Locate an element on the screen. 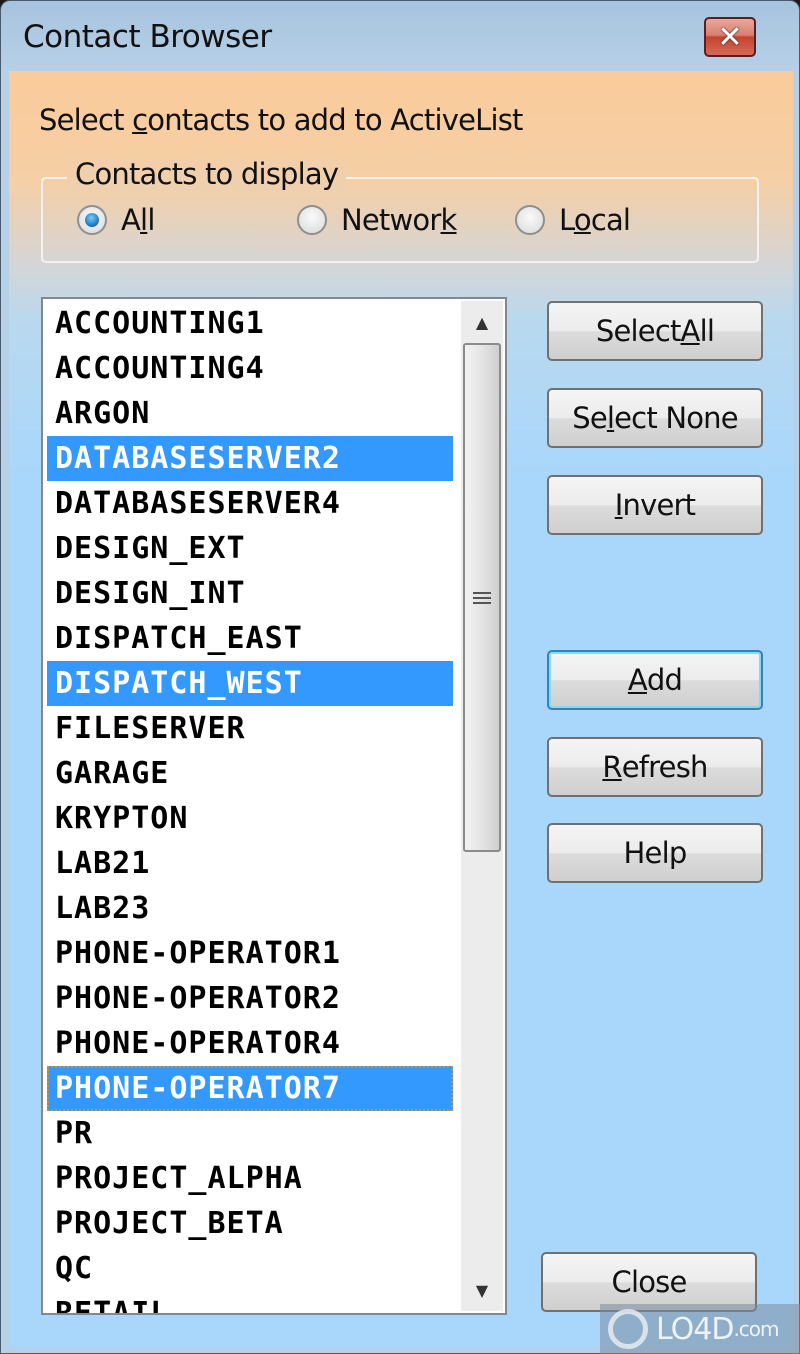 This screenshot has height=1354, width=800. contact-list-item: DATABASESERVER4 is located at coordinates (250, 503).